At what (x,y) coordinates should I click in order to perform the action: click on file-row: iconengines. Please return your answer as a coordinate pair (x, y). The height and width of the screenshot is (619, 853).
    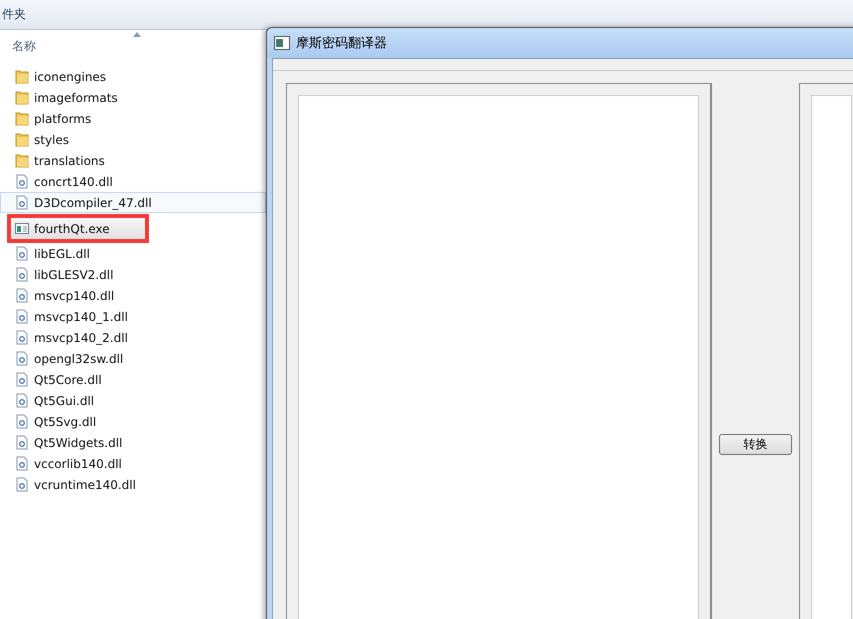
    Looking at the image, I should click on (133, 76).